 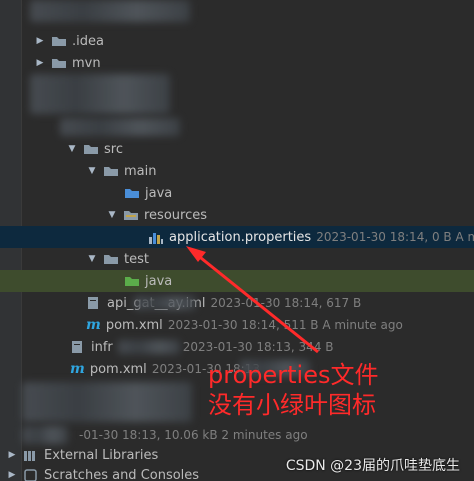 What do you see at coordinates (293, 375) in the screenshot?
I see `annotation-line-1: properties文件` at bounding box center [293, 375].